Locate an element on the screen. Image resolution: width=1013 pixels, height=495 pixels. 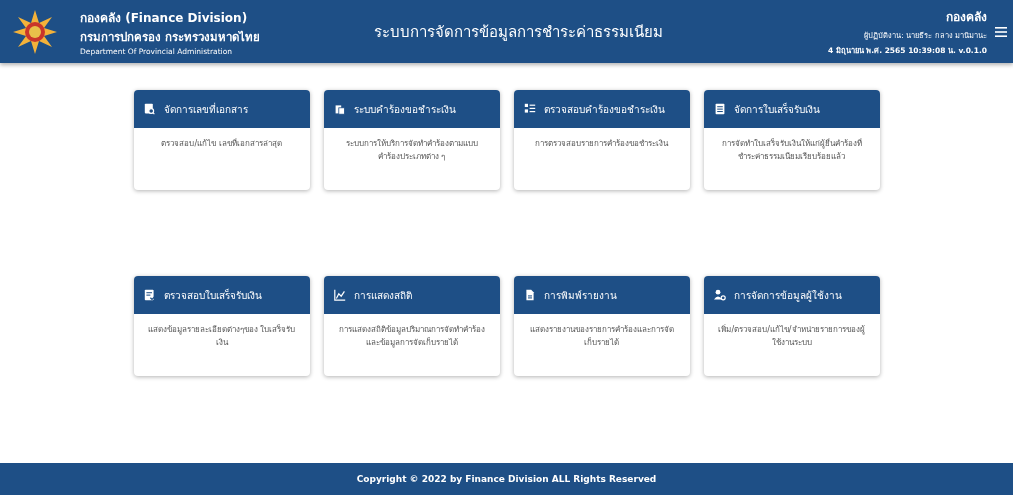
menu-card: ตรวจสอบใบเสร็จรับเงิน แสดงข้อมูลรายละเอียดต่างๆของ ใบเสร็จรับเงิน is located at coordinates (221, 326).